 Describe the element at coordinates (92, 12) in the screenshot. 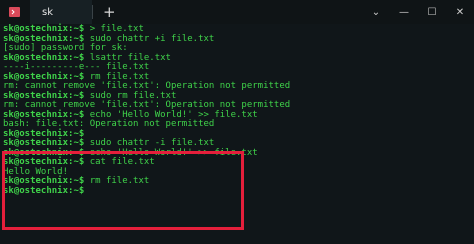

I see `tab-separator` at that location.